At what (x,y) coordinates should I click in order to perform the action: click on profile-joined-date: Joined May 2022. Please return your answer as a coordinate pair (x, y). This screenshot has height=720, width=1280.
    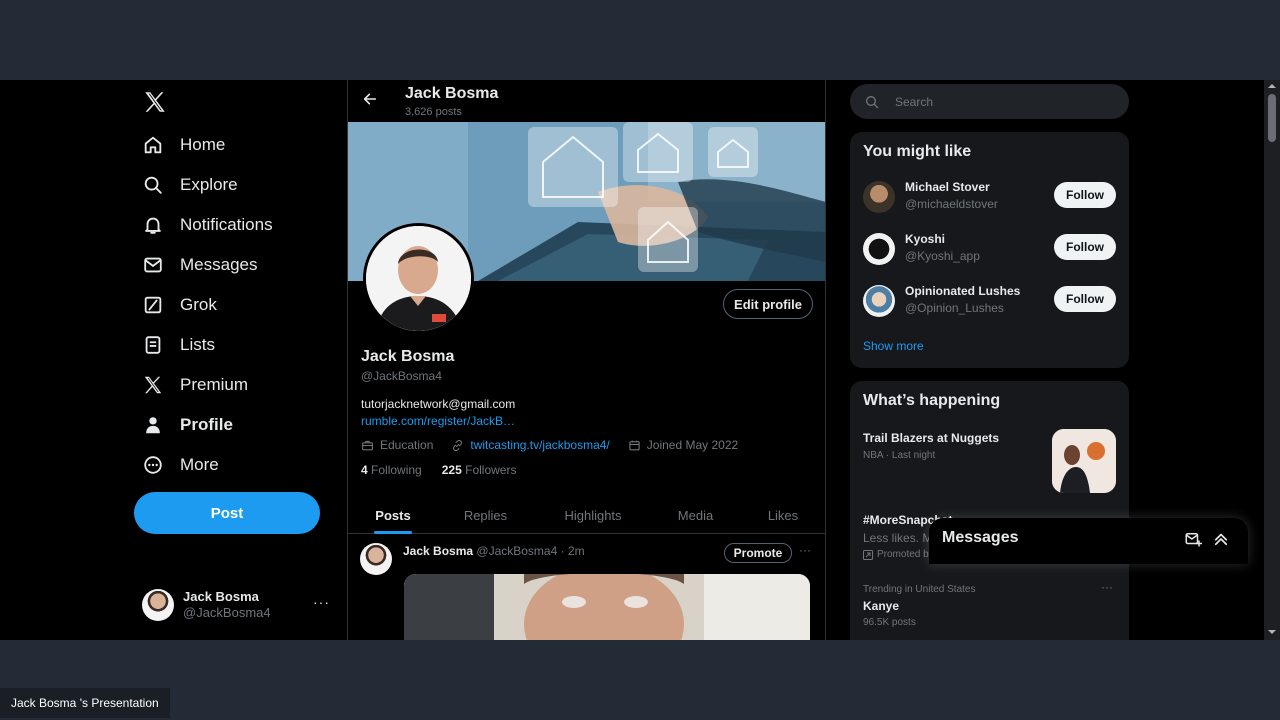
    Looking at the image, I should click on (692, 445).